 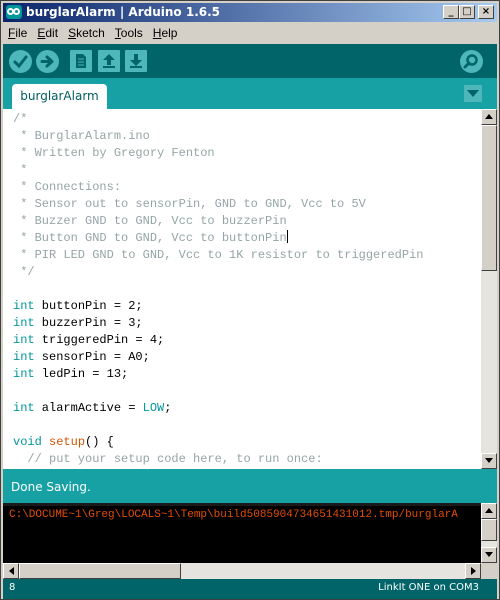 I want to click on tab-burglaralarm: burglarAlarm, so click(x=59, y=96).